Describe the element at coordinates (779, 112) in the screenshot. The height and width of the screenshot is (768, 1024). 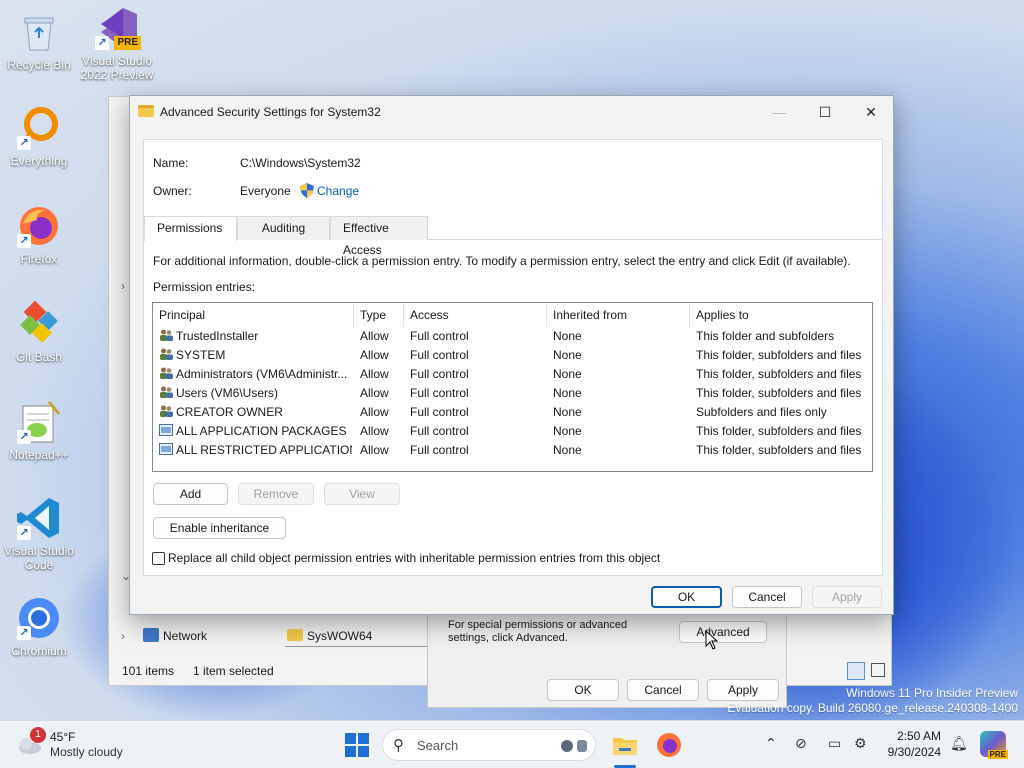
I see `minimize-button: —` at that location.